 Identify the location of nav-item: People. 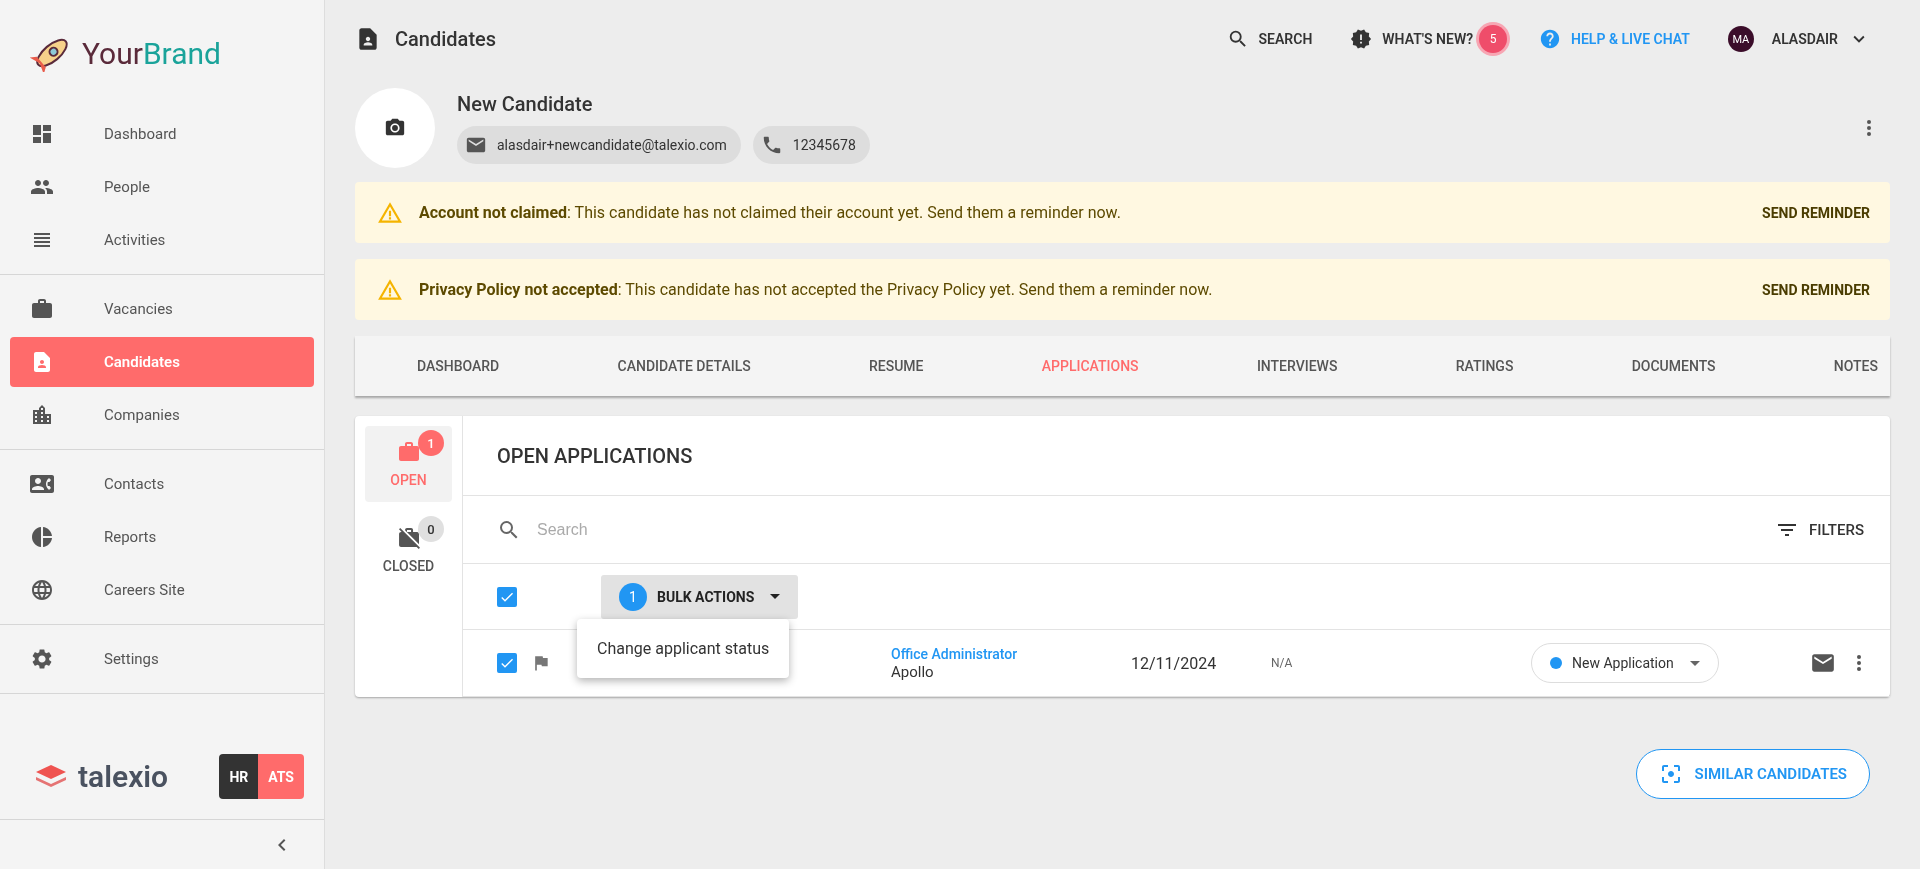
(162, 187).